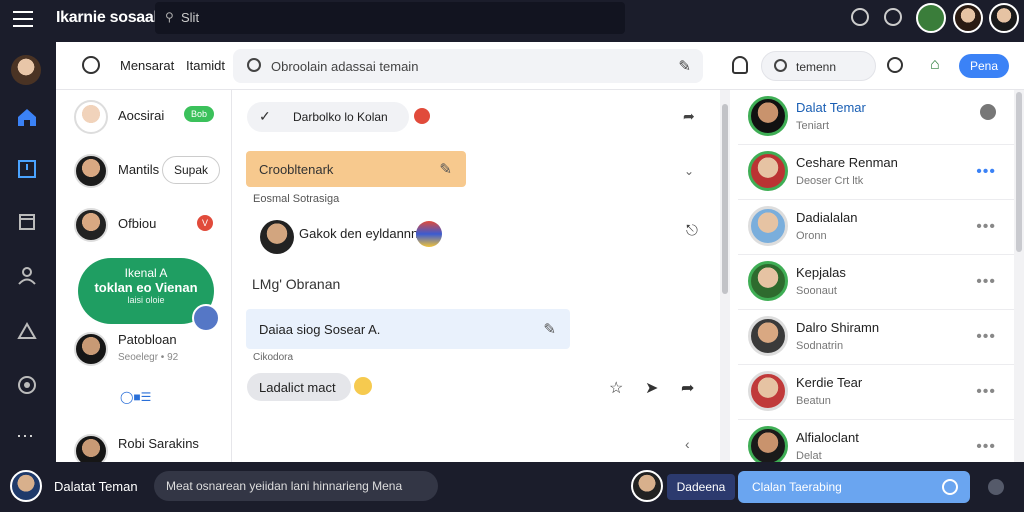 The image size is (1024, 512). I want to click on list-item: Dadialalan Oronn •••, so click(881, 227).